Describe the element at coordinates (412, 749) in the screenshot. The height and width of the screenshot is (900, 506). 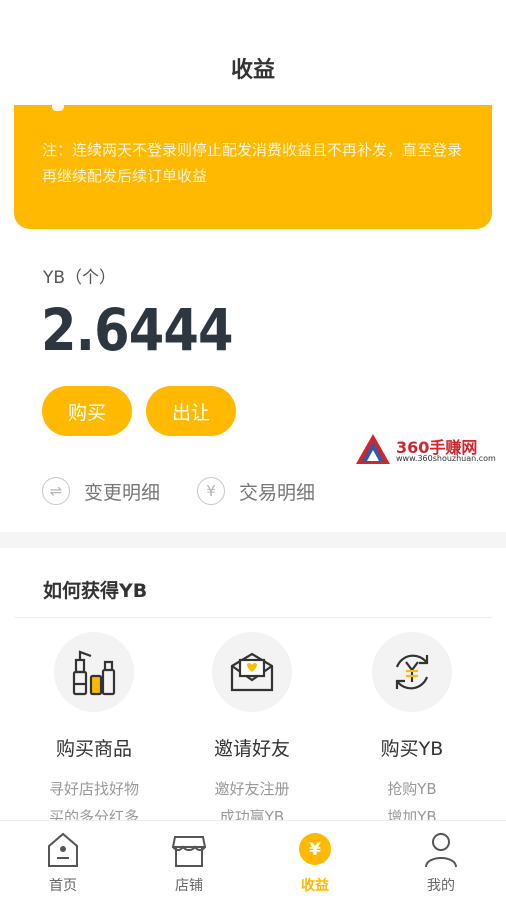
I see `earn-card-title: 购买YB` at that location.